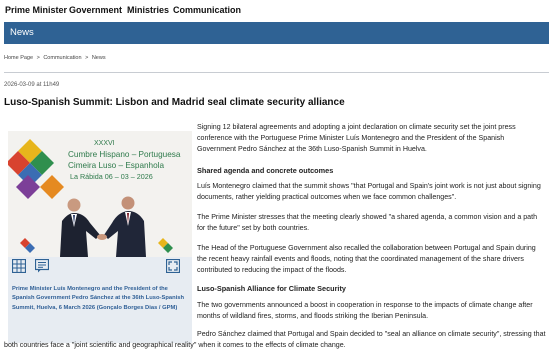 This screenshot has width=553, height=361. Describe the element at coordinates (32, 85) in the screenshot. I see `article-date: 2026-03-09 at 11h49` at that location.